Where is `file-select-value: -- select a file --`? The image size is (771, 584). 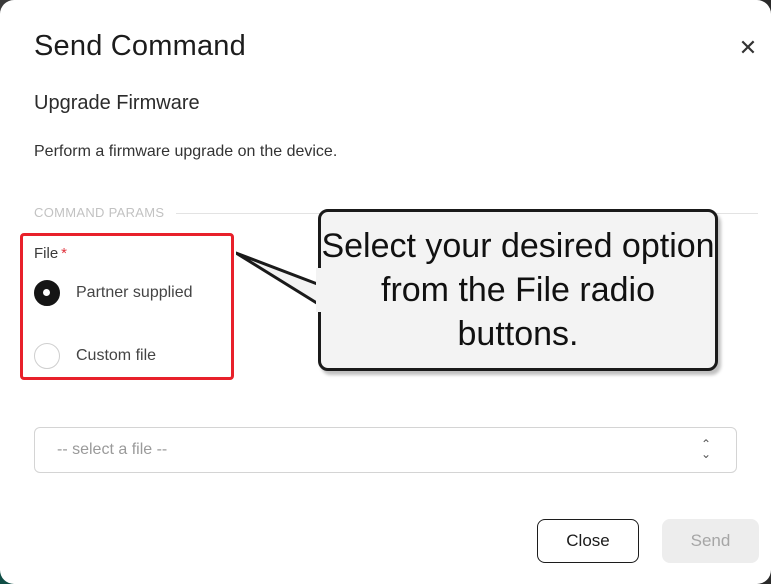
file-select-value: -- select a file -- is located at coordinates (112, 449).